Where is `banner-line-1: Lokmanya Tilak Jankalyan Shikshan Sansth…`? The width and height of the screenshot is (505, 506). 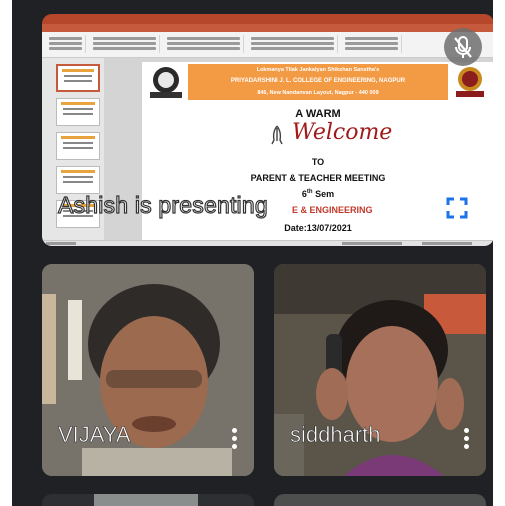
banner-line-1: Lokmanya Tilak Jankalyan Shikshan Sansth… is located at coordinates (318, 70).